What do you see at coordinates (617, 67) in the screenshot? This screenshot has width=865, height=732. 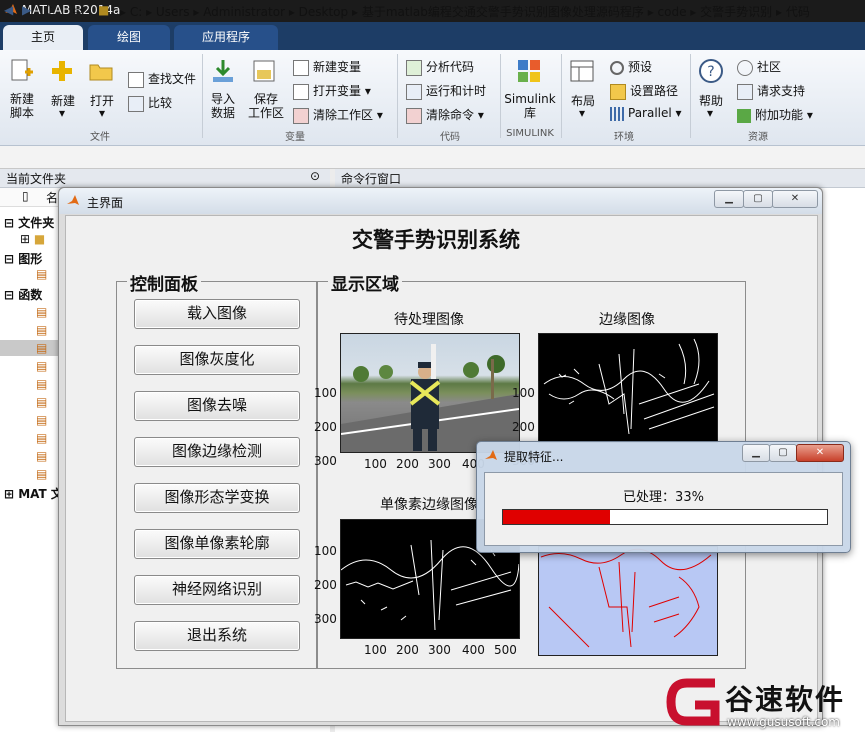 I see `gear-icon` at bounding box center [617, 67].